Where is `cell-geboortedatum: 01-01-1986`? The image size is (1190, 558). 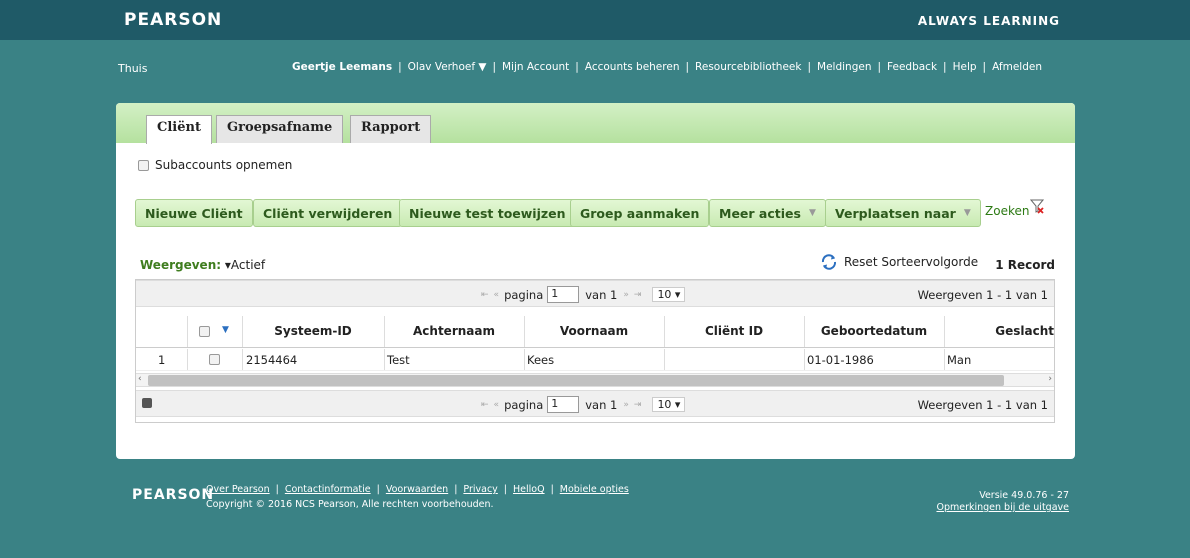
cell-geboortedatum: 01-01-1986 is located at coordinates (840, 360).